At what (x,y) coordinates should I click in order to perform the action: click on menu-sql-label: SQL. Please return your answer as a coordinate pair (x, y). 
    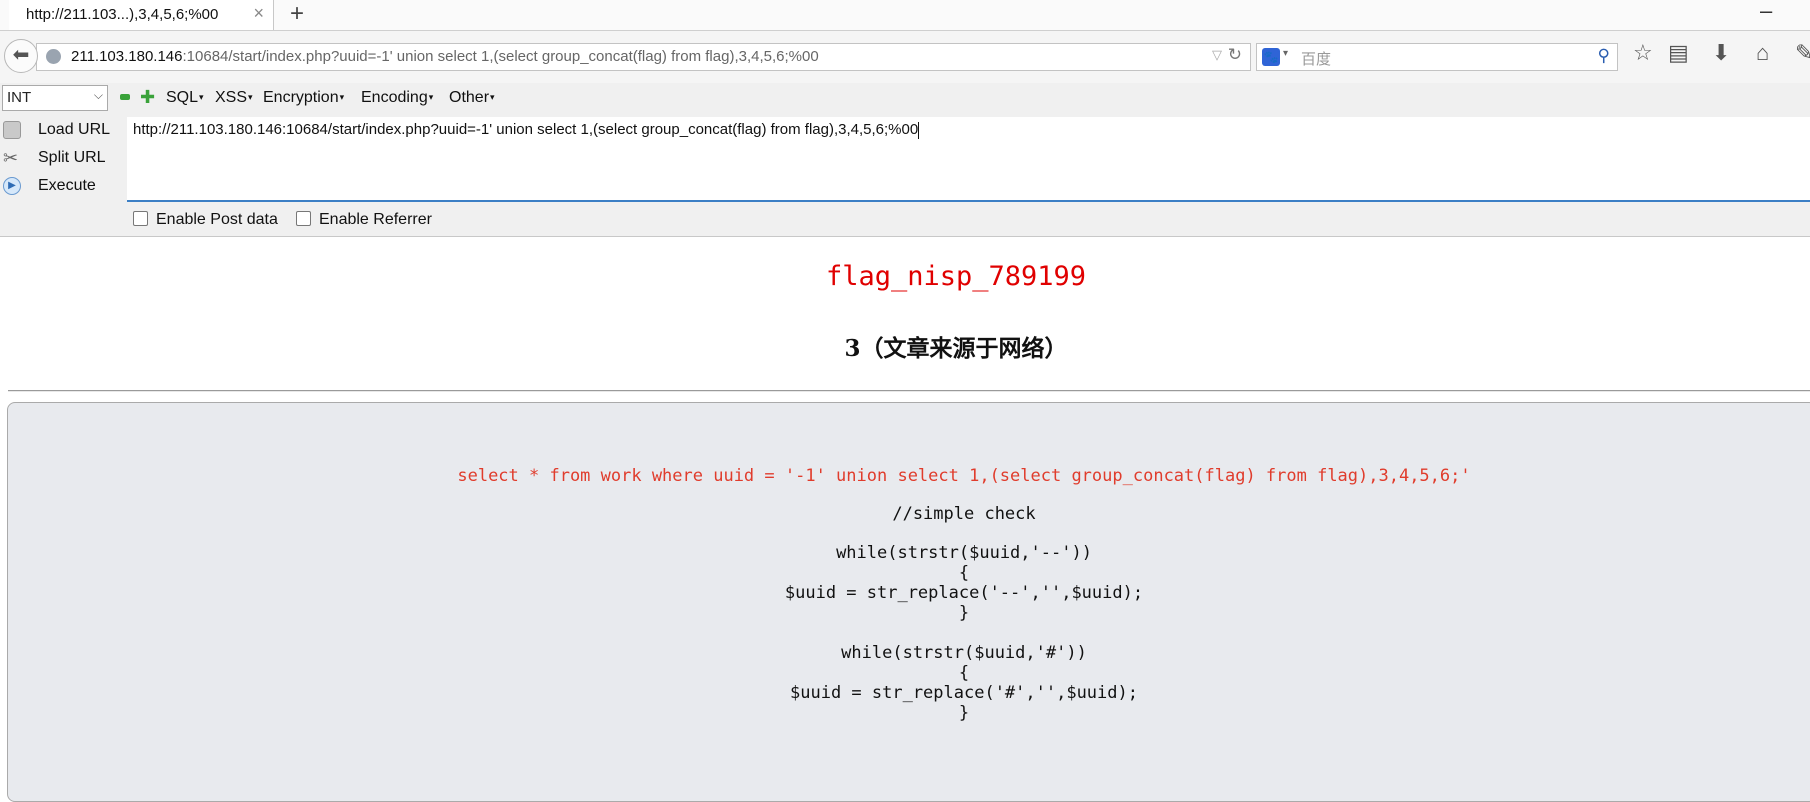
    Looking at the image, I should click on (182, 97).